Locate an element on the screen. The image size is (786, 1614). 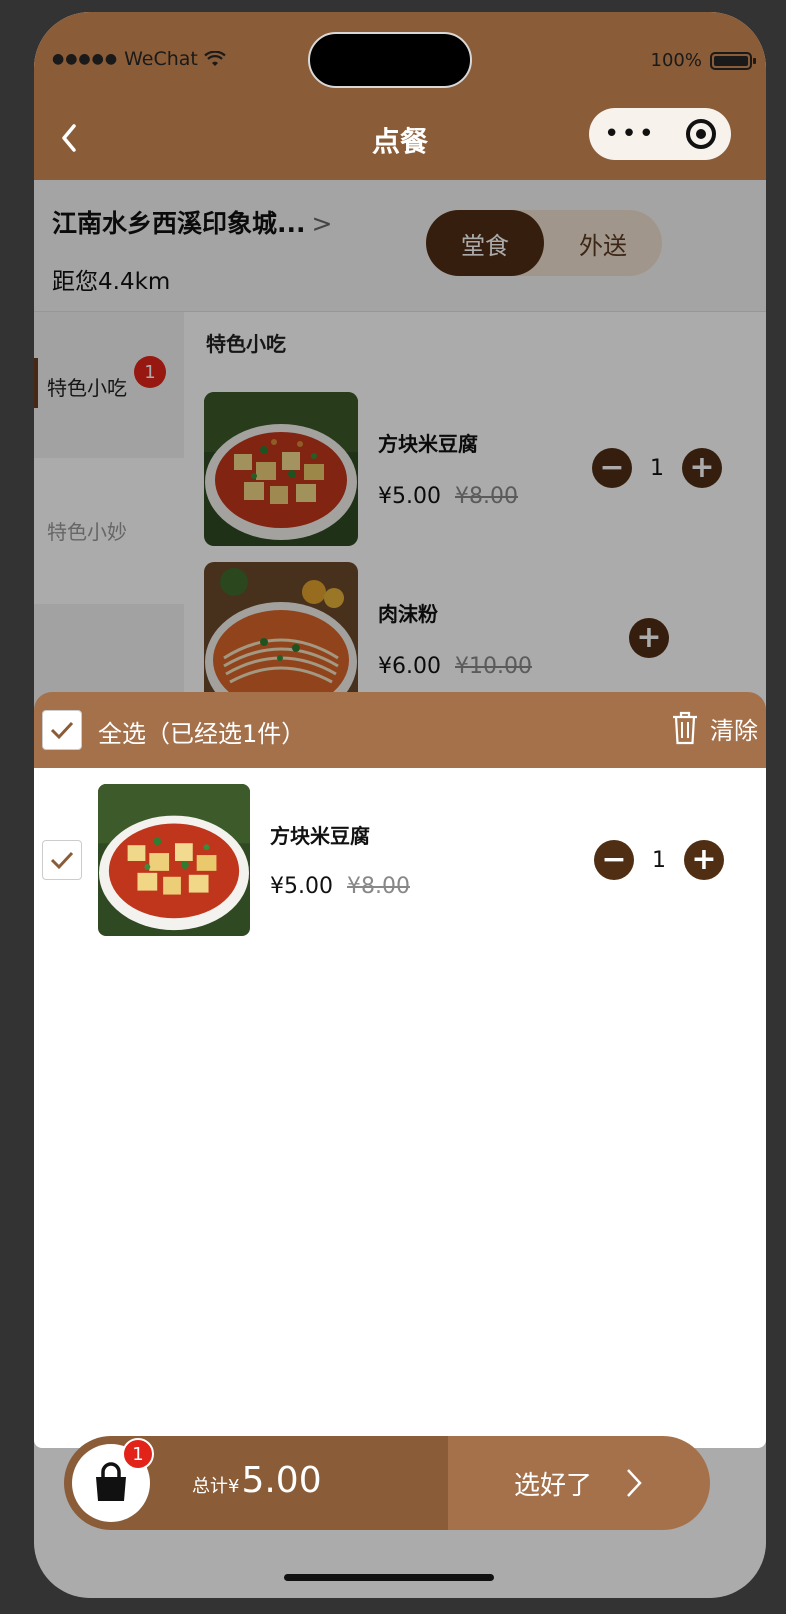
checkout-button: 选好了 is located at coordinates (579, 1483).